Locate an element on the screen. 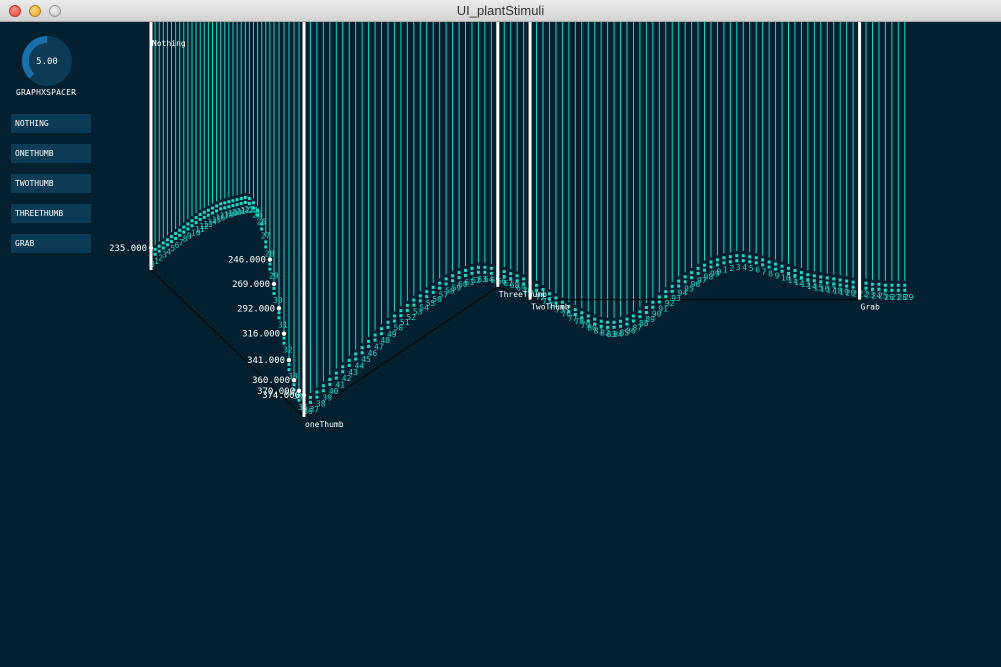 This screenshot has height=667, width=1001. value-label: 269.000 is located at coordinates (251, 285).